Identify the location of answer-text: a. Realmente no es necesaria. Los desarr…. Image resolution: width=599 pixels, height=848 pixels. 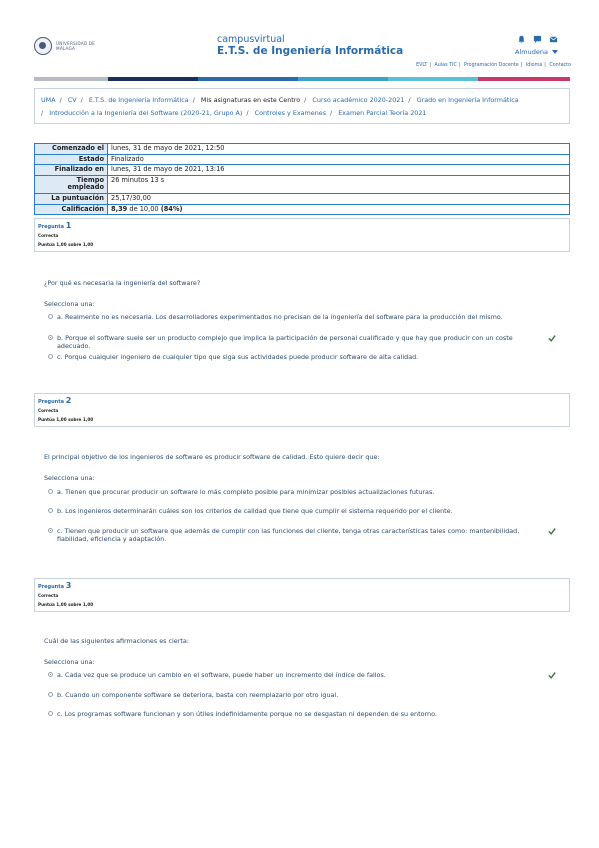
(280, 317).